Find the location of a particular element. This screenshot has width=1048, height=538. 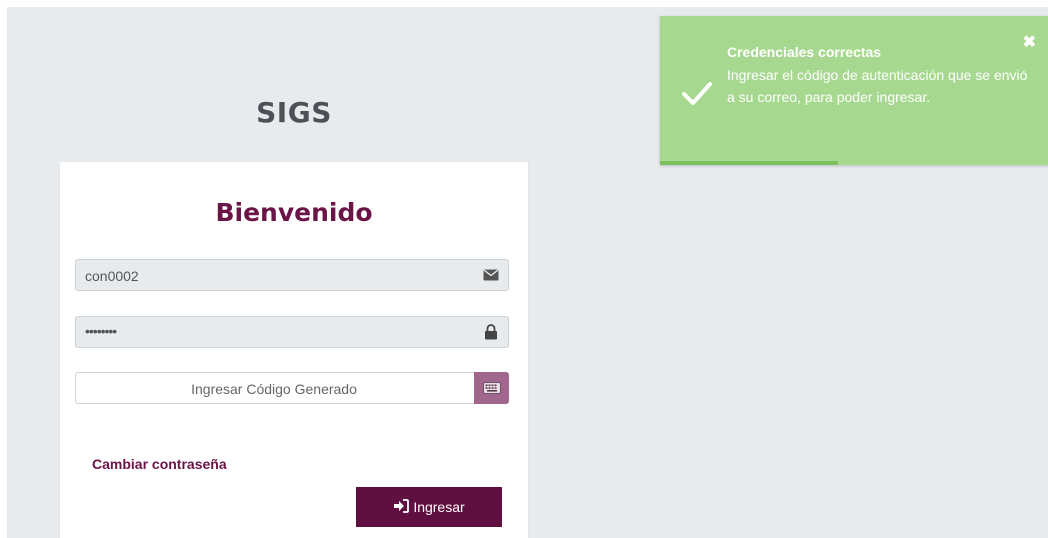

check-icon is located at coordinates (697, 93).